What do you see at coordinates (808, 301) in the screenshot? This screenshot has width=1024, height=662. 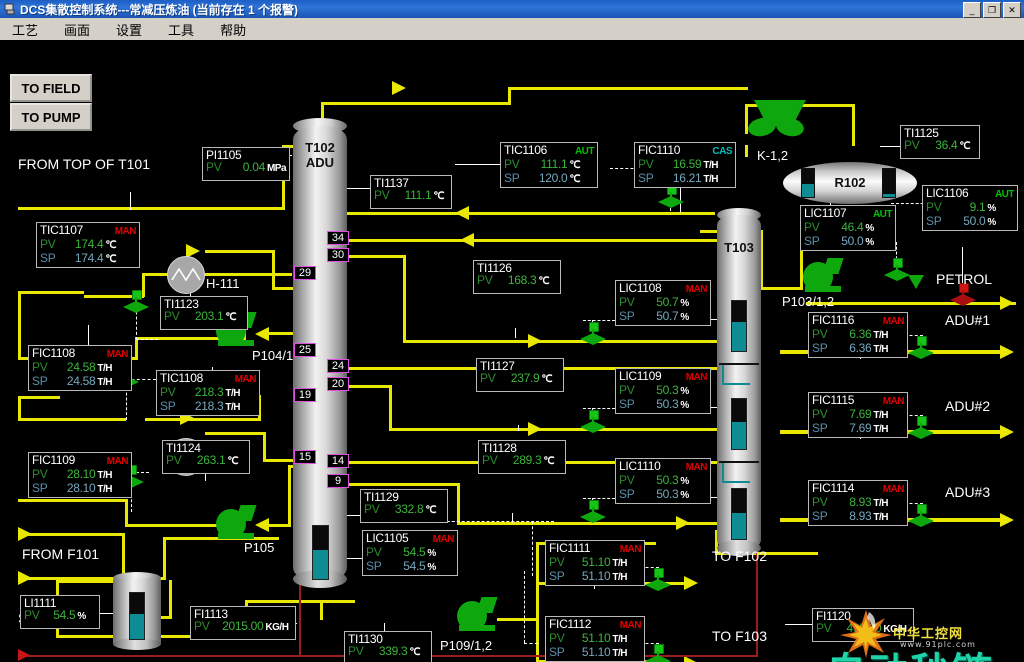 I see `pump-p103-label: P103/1,2` at bounding box center [808, 301].